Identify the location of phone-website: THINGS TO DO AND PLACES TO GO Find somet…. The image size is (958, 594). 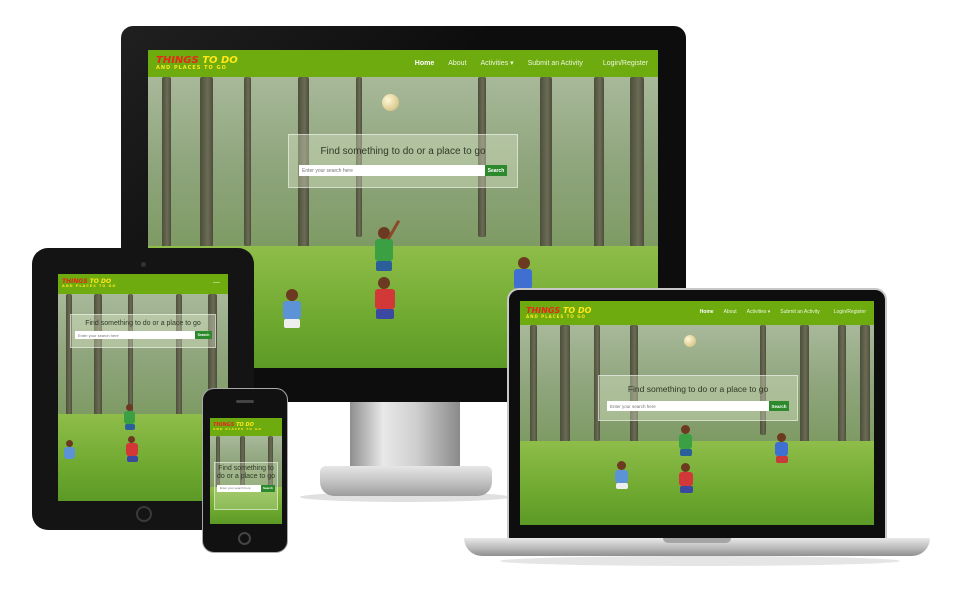
(246, 471).